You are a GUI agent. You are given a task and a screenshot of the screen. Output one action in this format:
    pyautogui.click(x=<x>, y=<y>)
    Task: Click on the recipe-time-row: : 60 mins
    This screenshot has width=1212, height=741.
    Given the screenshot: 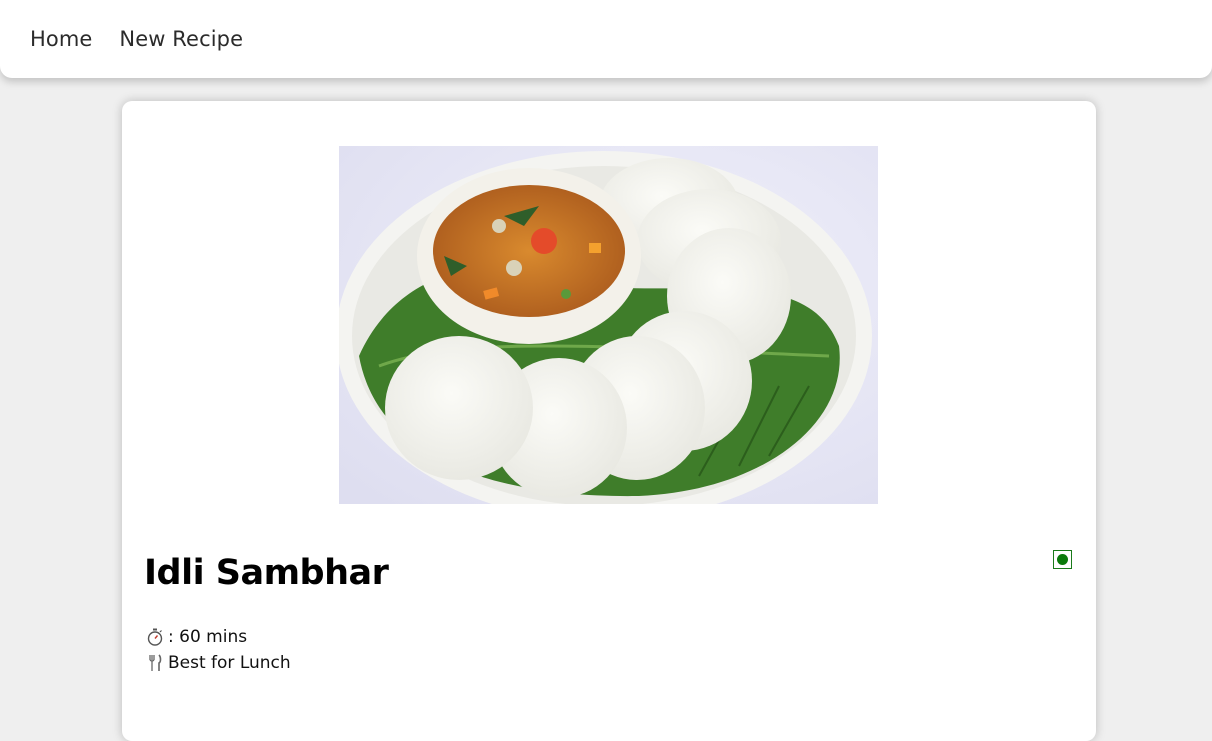 What is the action you would take?
    pyautogui.click(x=196, y=637)
    